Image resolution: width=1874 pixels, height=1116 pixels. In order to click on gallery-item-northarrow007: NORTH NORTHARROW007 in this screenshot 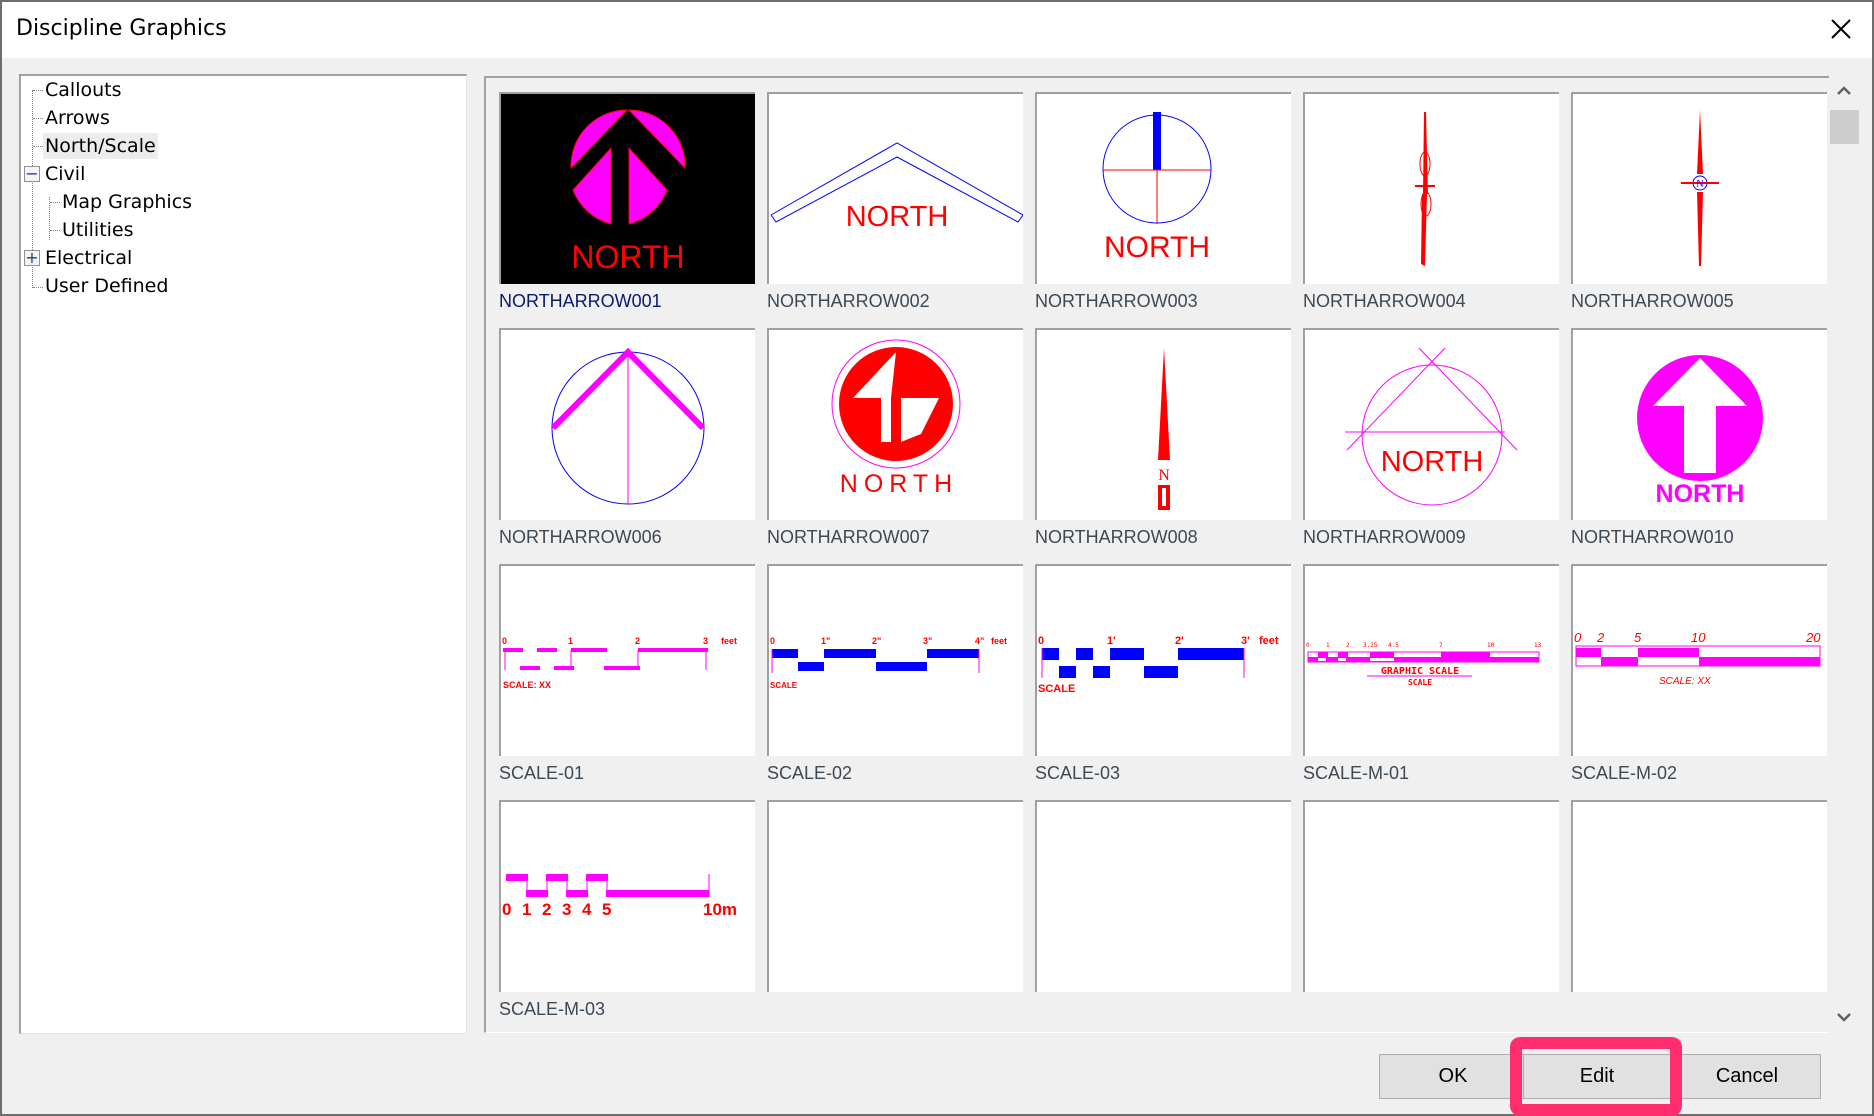, I will do `click(895, 443)`.